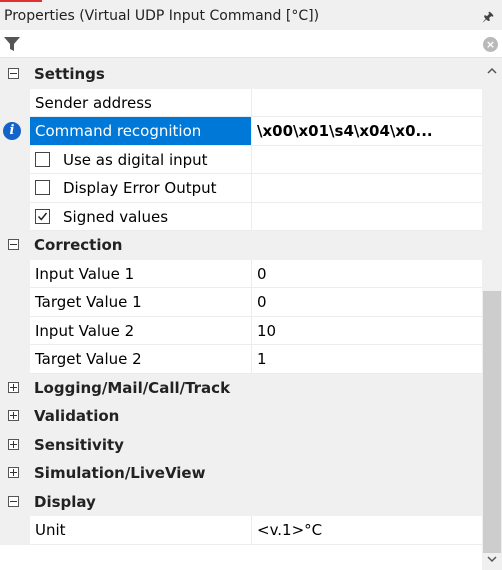  Describe the element at coordinates (120, 473) in the screenshot. I see `category-label: Simulation/LiveView` at that location.